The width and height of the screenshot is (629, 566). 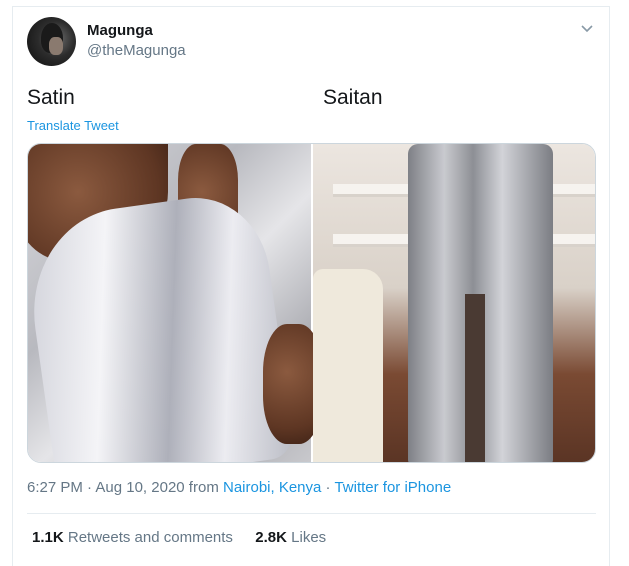 What do you see at coordinates (203, 487) in the screenshot?
I see `from-label: from` at bounding box center [203, 487].